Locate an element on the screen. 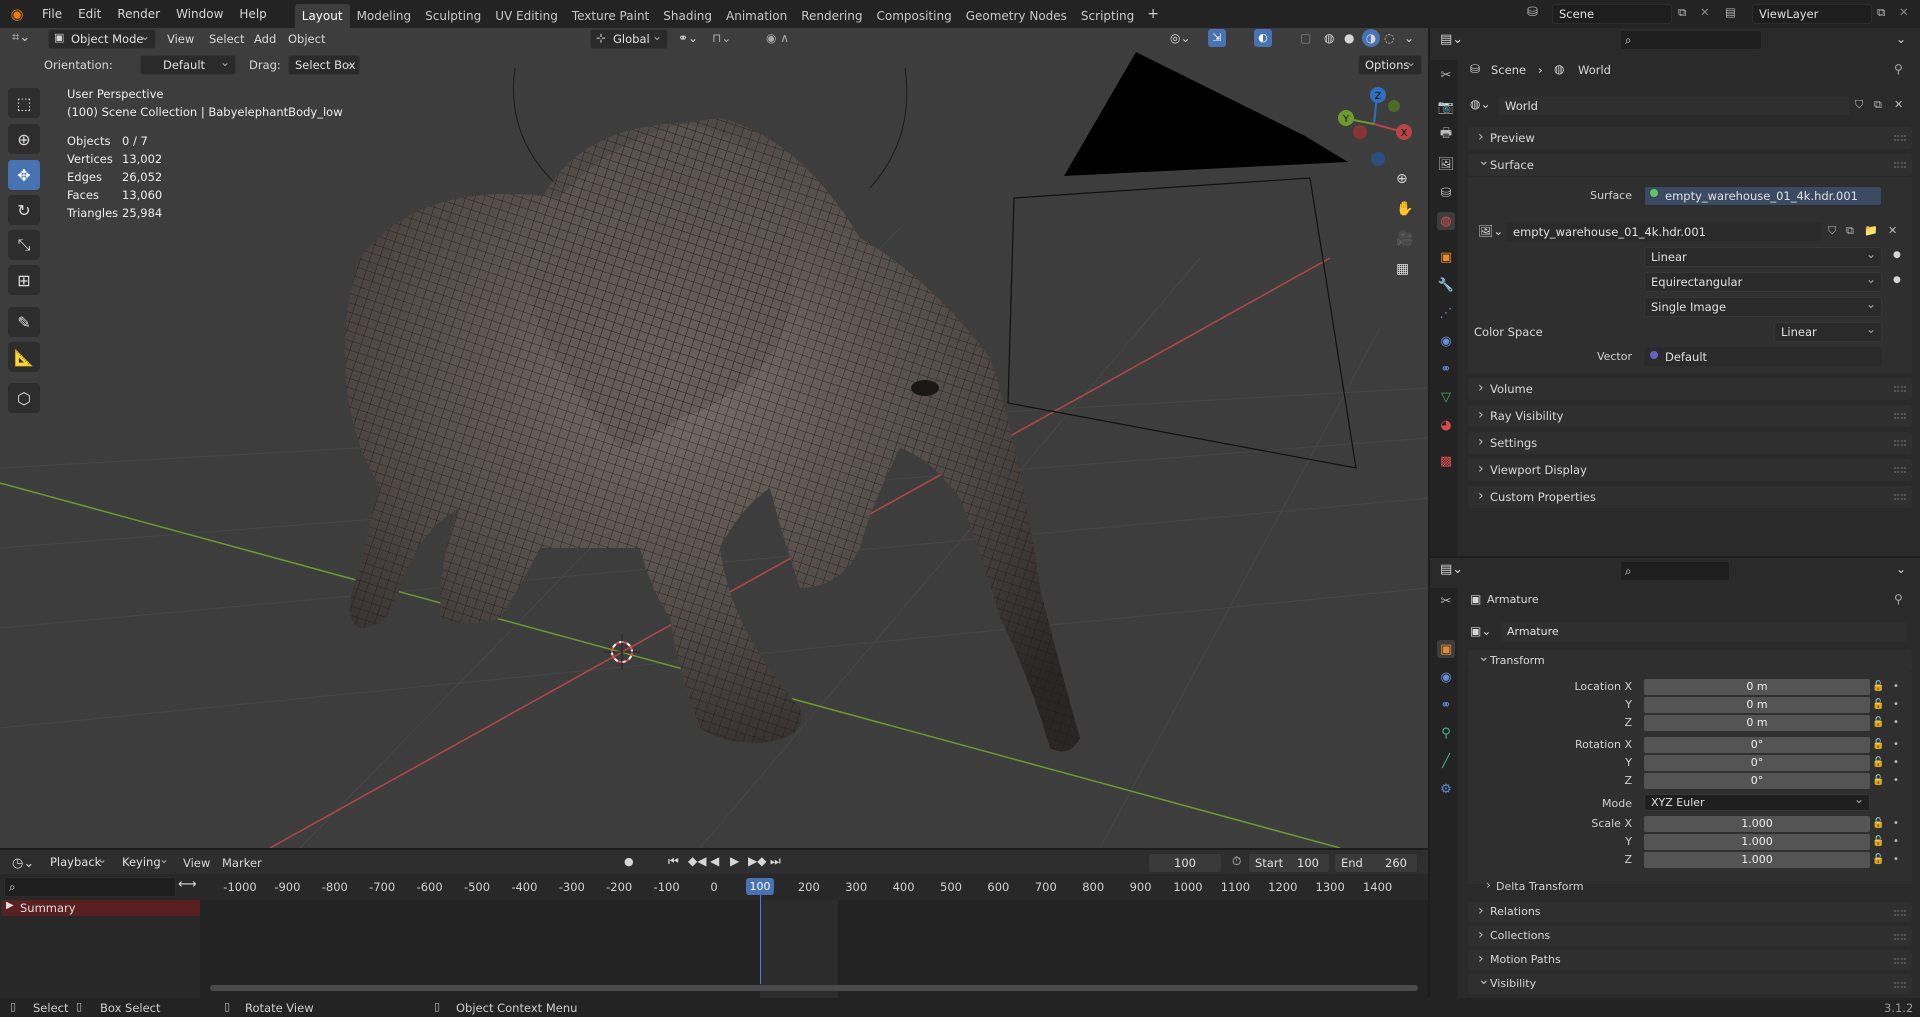 Image resolution: width=1920 pixels, height=1017 pixels. bone-constraint-tab-icon: ⚙ is located at coordinates (1446, 789).